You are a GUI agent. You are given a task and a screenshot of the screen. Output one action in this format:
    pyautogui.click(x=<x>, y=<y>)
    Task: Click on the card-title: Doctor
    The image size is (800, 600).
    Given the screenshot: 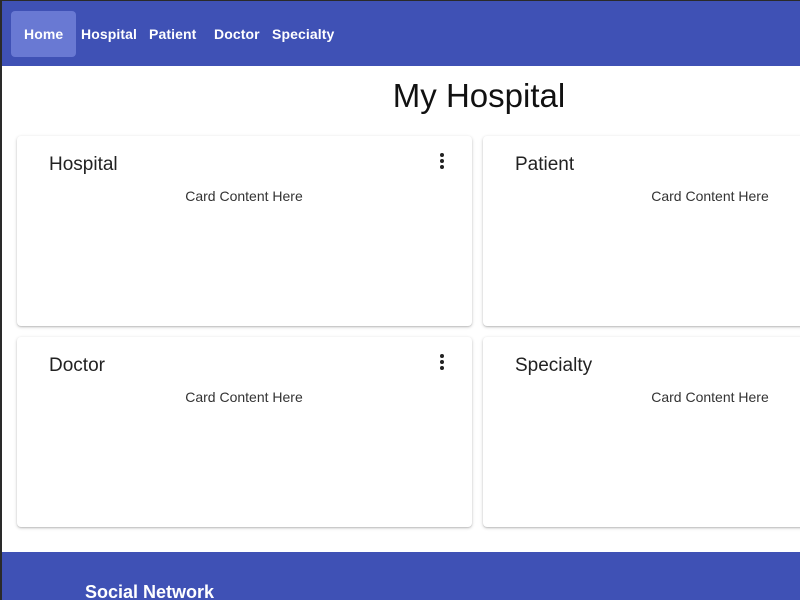 What is the action you would take?
    pyautogui.click(x=77, y=365)
    